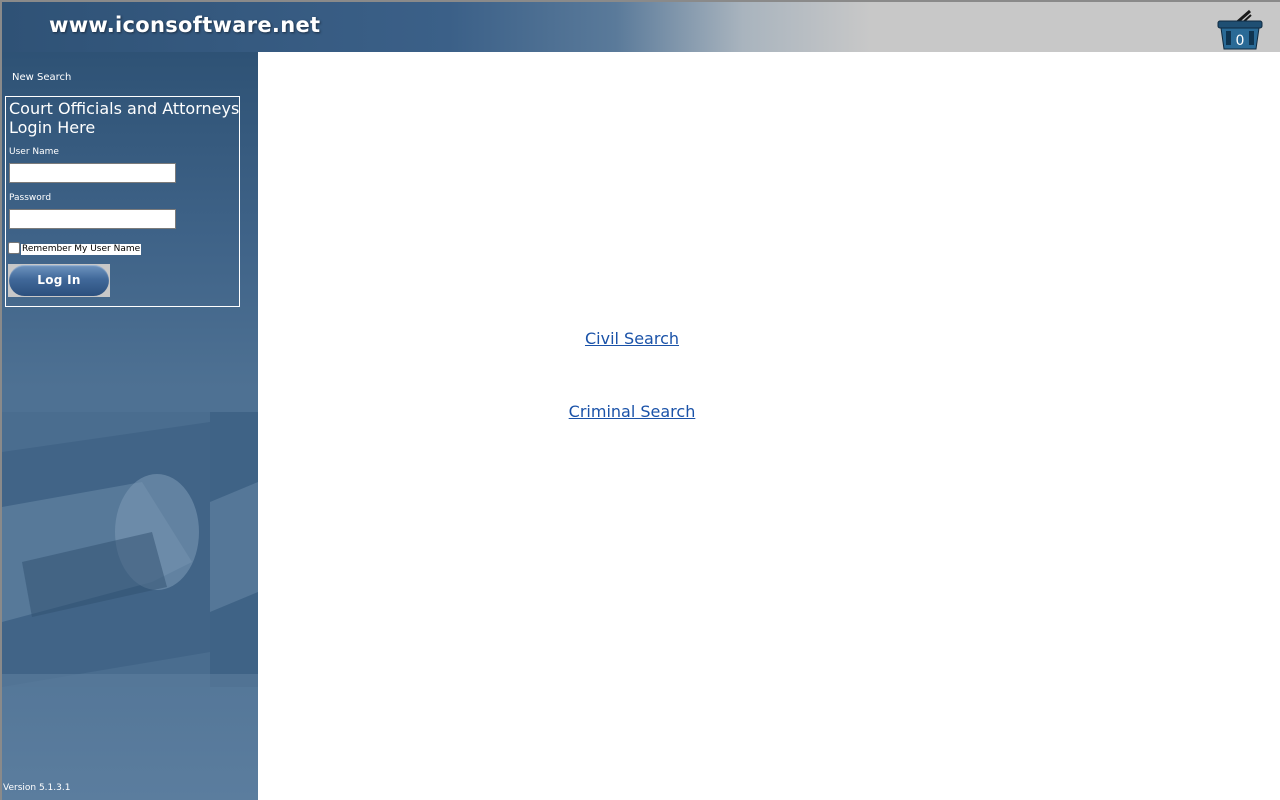 The image size is (1280, 800). I want to click on login-button-pill: Log In, so click(59, 280).